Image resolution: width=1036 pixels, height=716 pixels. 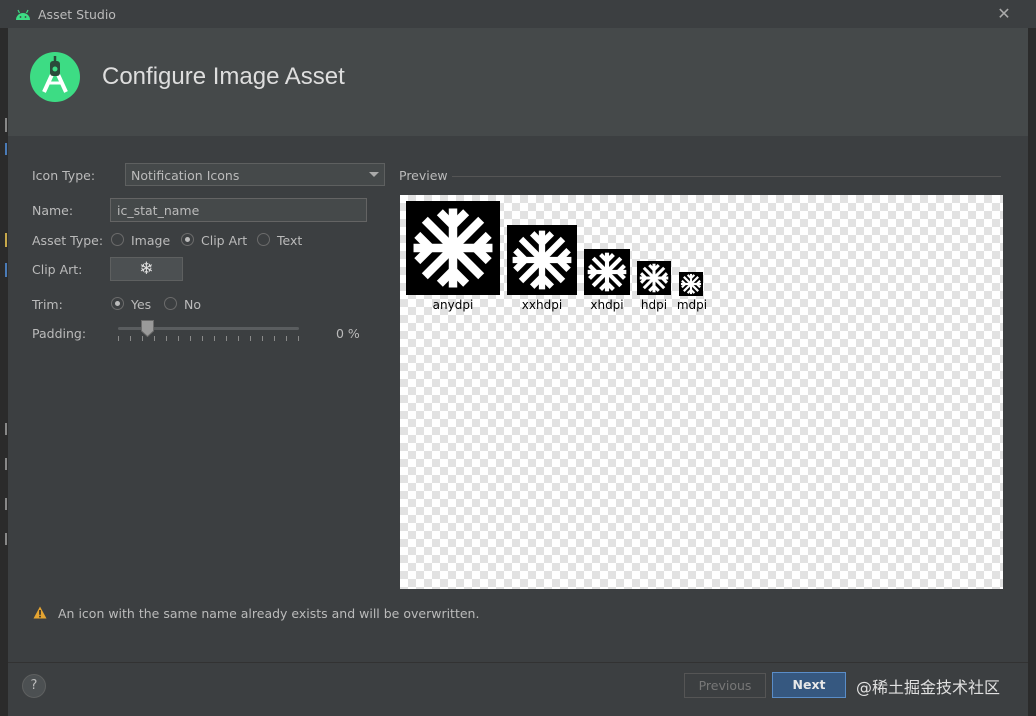 What do you see at coordinates (607, 272) in the screenshot?
I see `preview-icon-xhdpi` at bounding box center [607, 272].